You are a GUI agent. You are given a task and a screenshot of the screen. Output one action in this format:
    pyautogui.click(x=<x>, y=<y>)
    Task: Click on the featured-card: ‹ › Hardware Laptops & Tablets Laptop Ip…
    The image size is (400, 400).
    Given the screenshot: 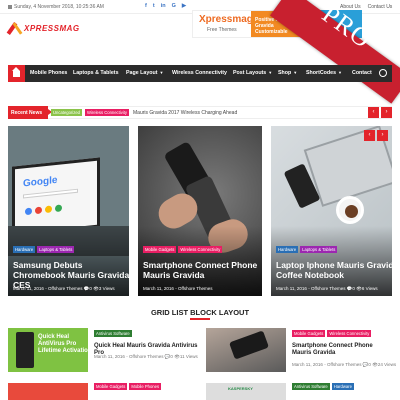 What is the action you would take?
    pyautogui.click(x=331, y=211)
    